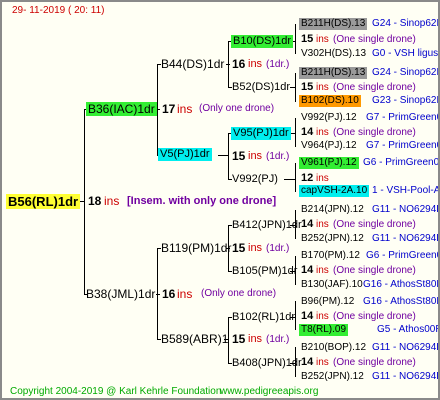  I want to click on gen2-note-1: (1dr.), so click(278, 156).